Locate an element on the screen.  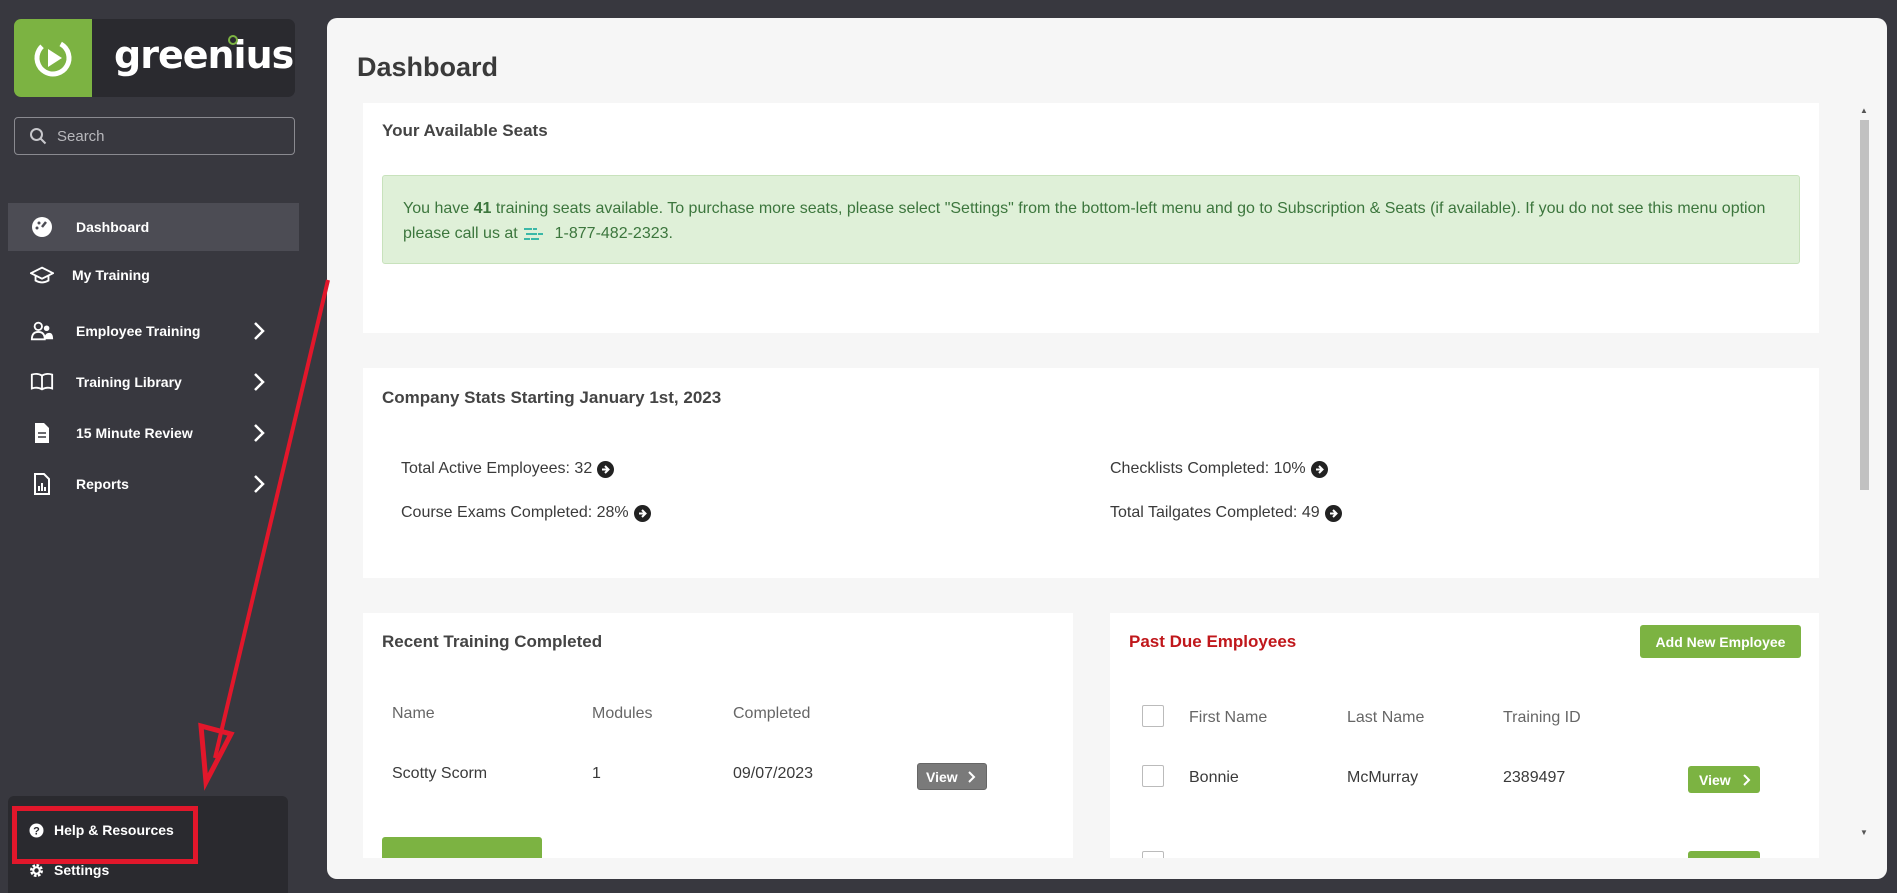
recent-training-title: Recent Training Completed is located at coordinates (492, 641).